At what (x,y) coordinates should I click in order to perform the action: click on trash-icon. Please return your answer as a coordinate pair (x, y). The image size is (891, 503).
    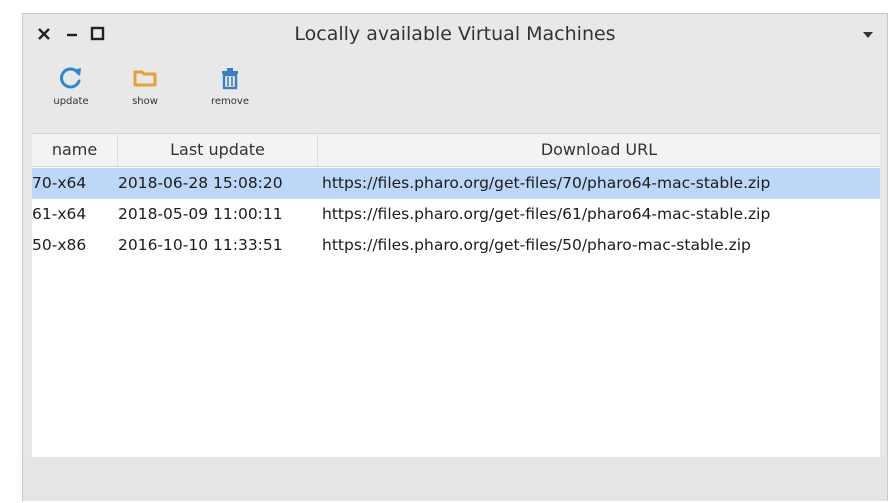
    Looking at the image, I should click on (230, 79).